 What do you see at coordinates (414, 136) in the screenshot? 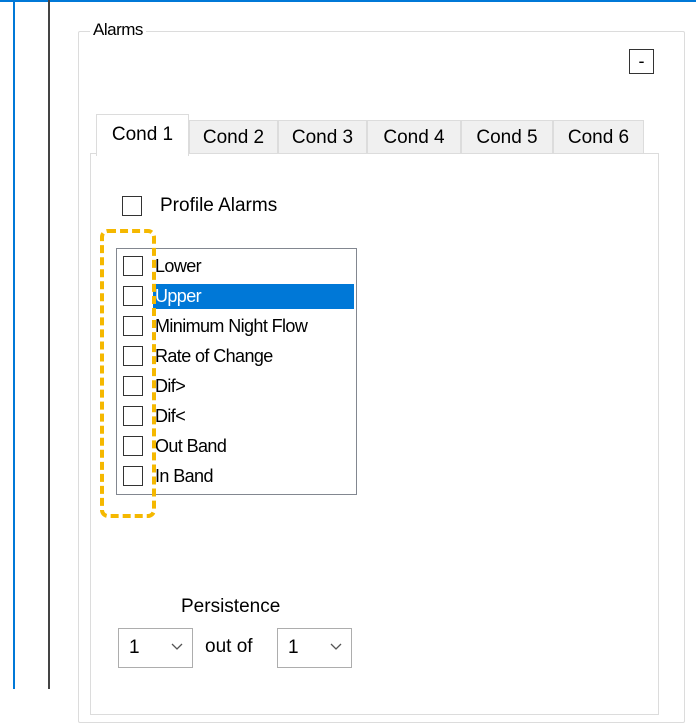
I see `tab-cond-4: Cond 4` at bounding box center [414, 136].